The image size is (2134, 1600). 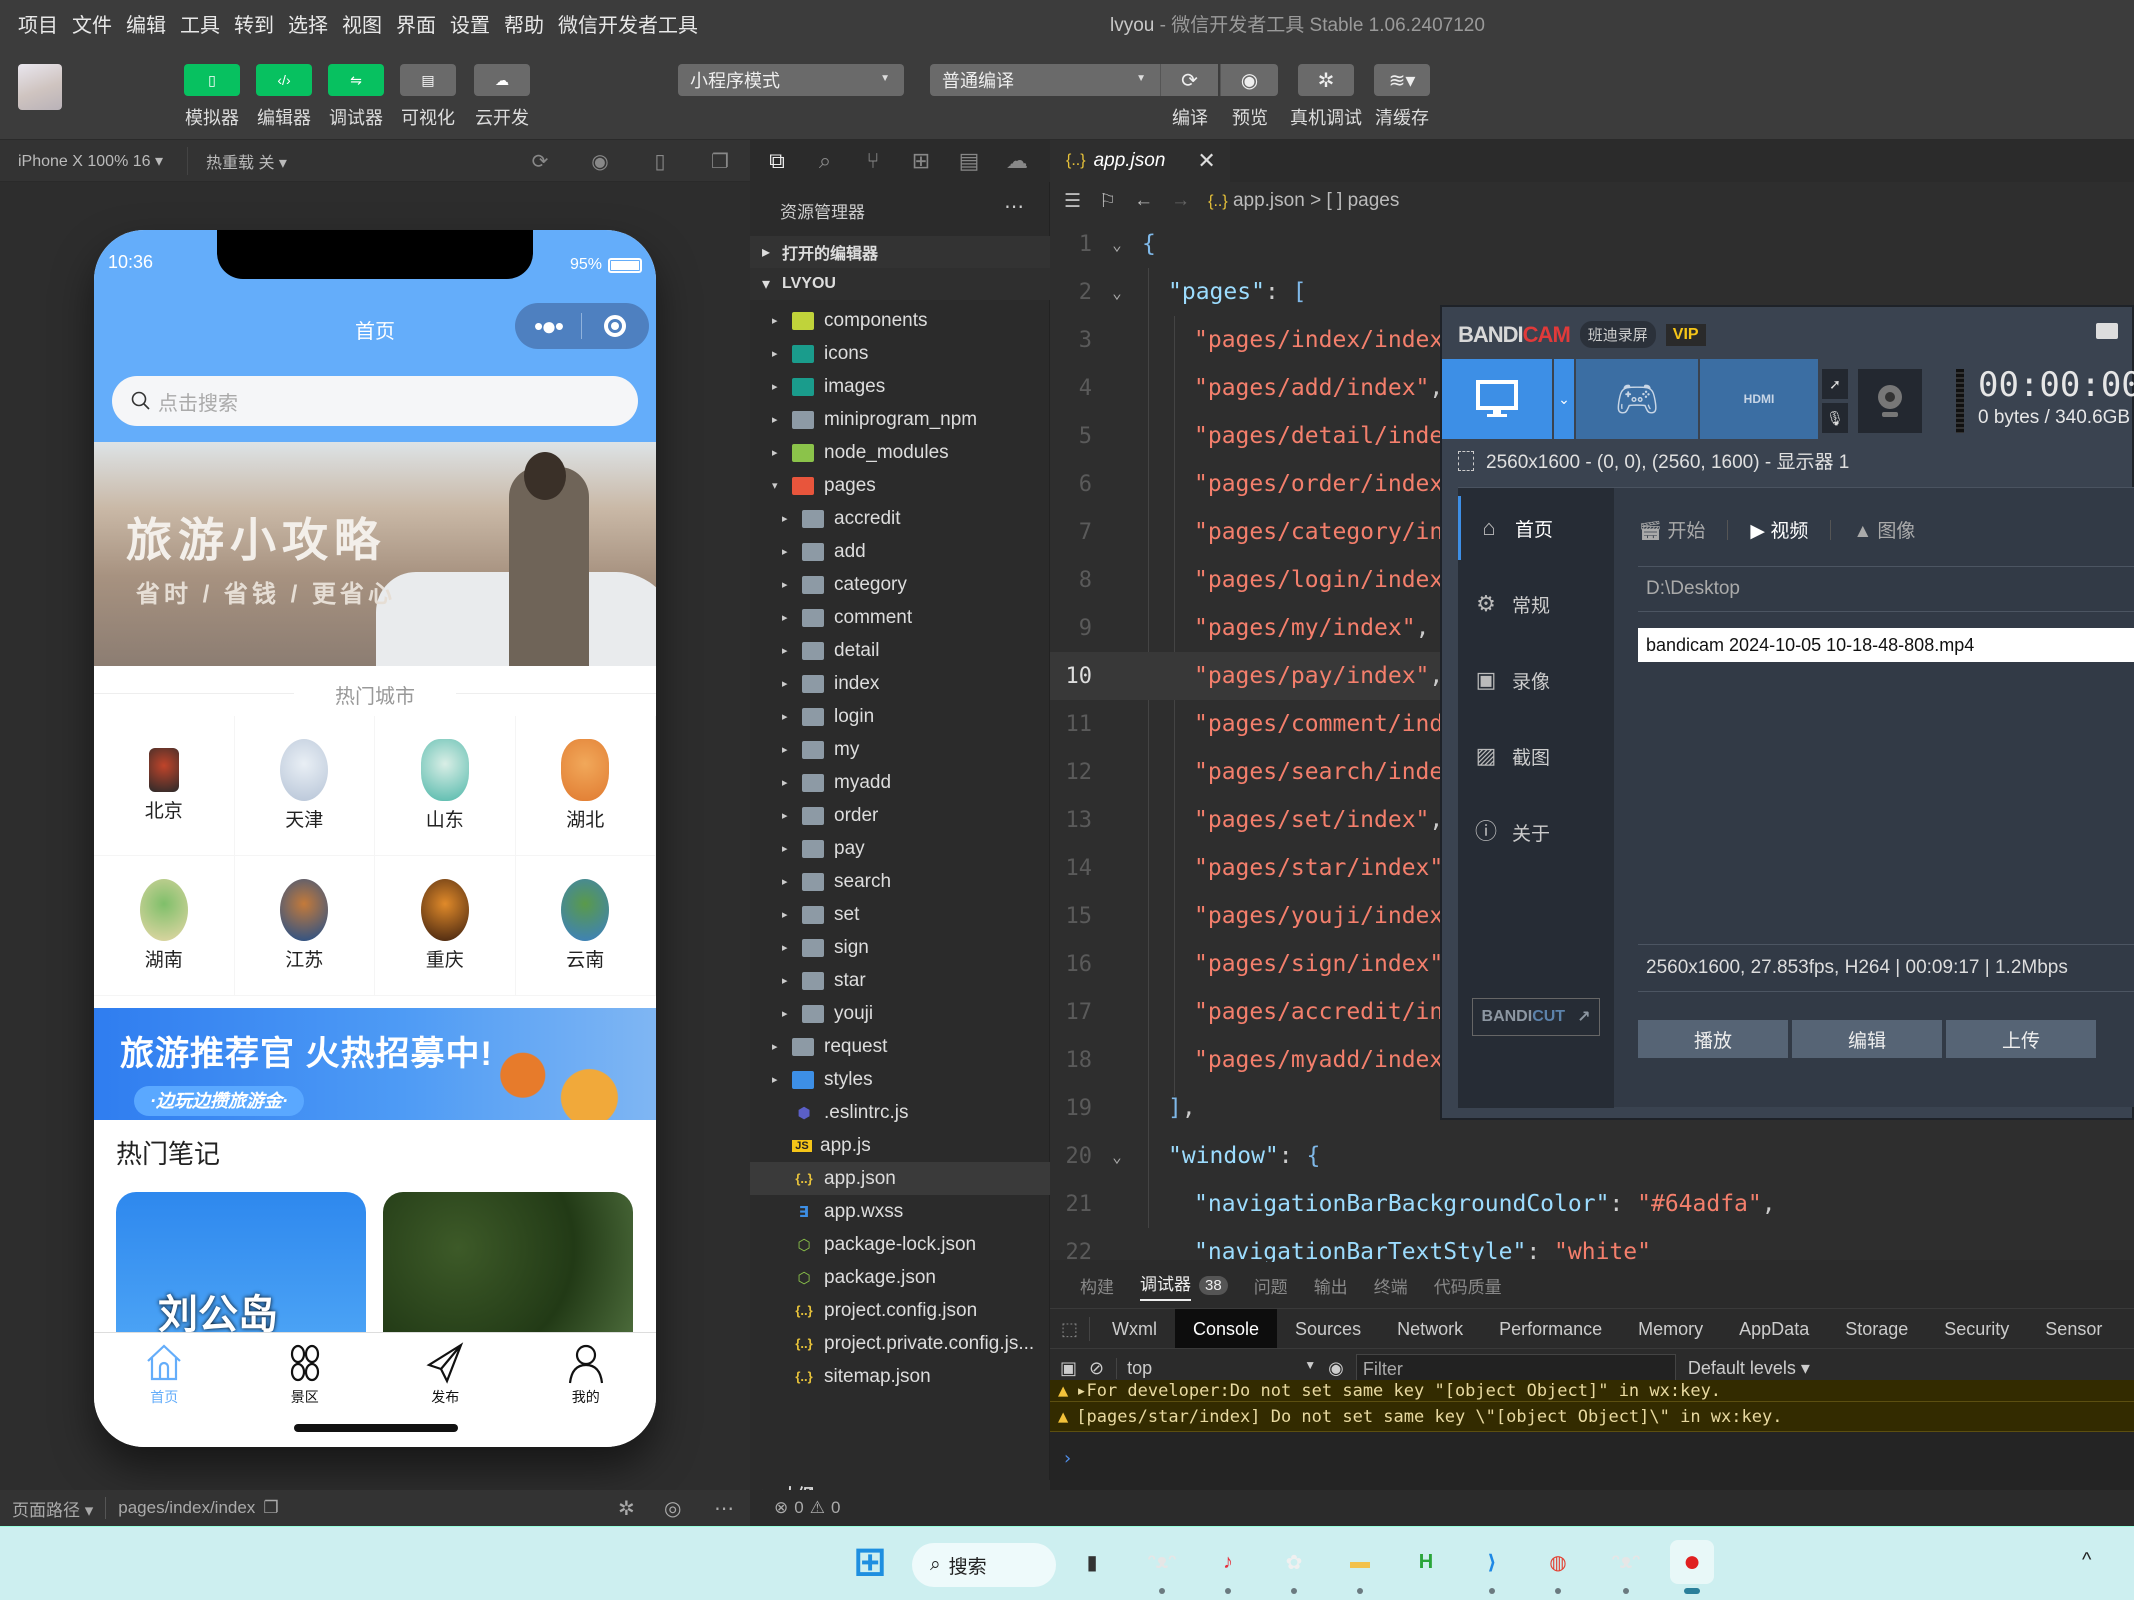 I want to click on bandicam-nav-image: ▨ 截图, so click(x=1536, y=756).